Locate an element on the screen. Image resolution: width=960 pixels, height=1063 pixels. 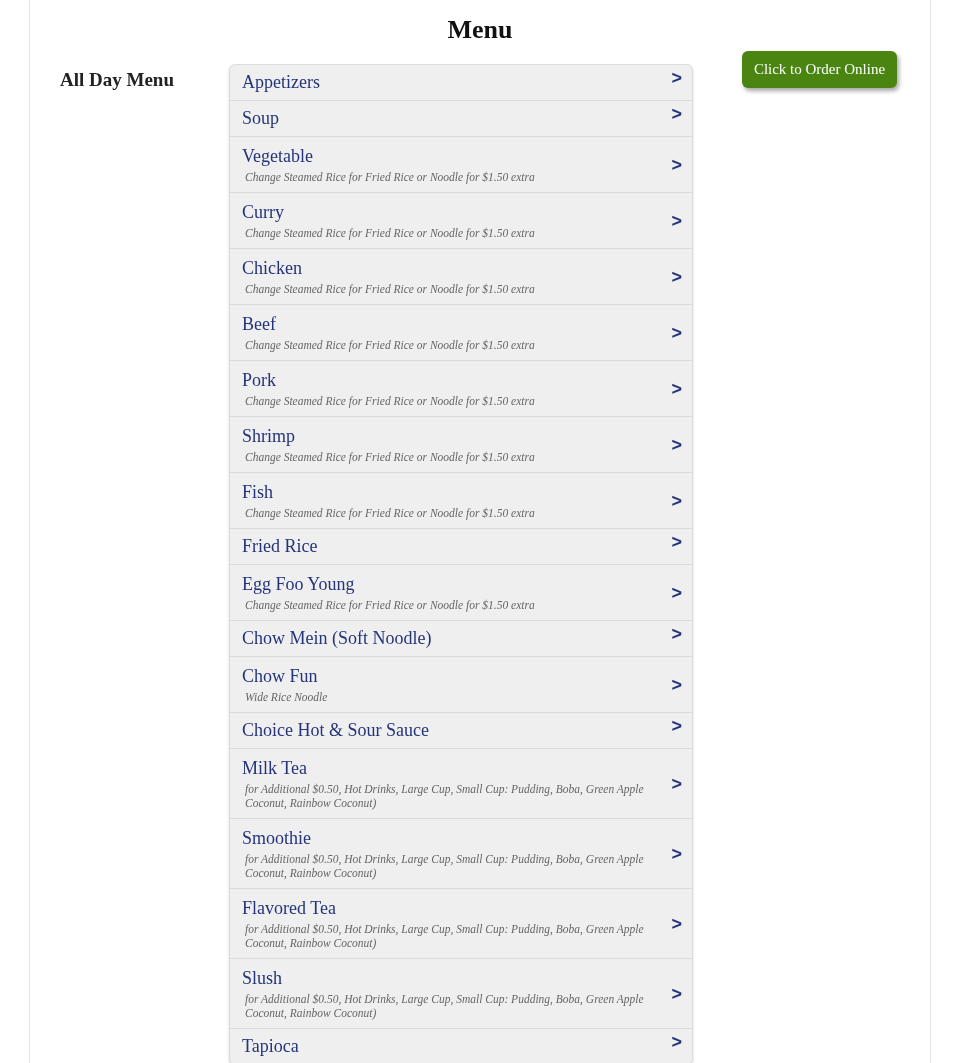
category-name: Fish is located at coordinates (258, 492).